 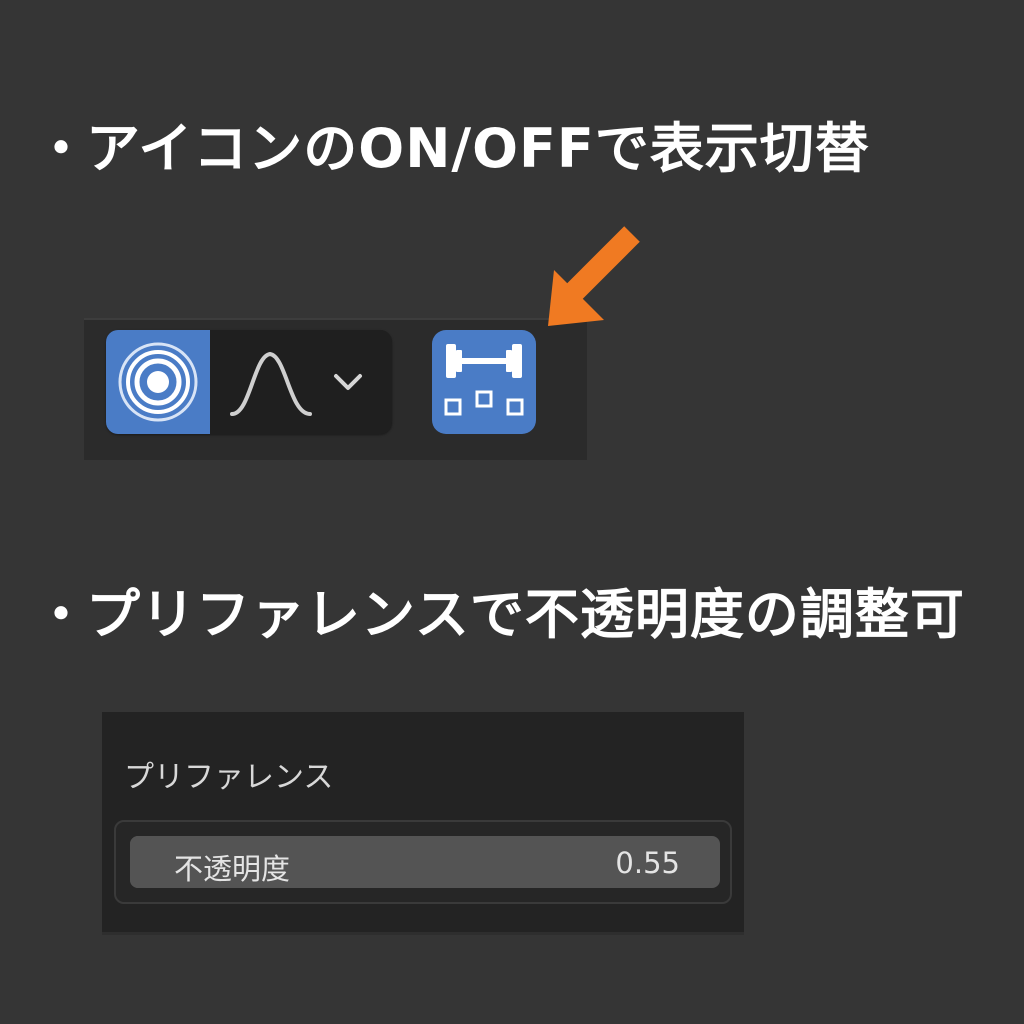 I want to click on preferences-box: 不透明度 0.55, so click(x=423, y=862).